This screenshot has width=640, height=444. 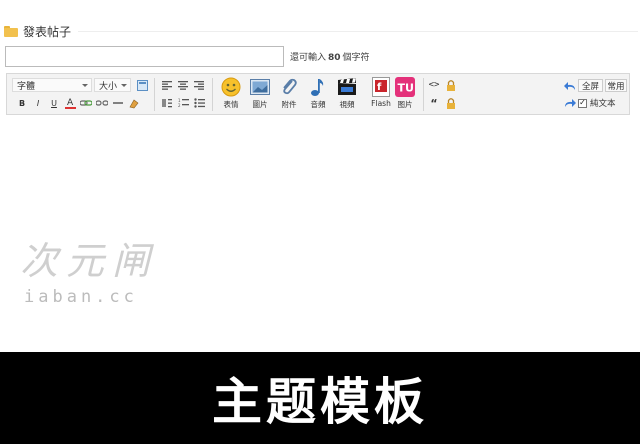 I want to click on tu-image-icon: TU, so click(x=405, y=87).